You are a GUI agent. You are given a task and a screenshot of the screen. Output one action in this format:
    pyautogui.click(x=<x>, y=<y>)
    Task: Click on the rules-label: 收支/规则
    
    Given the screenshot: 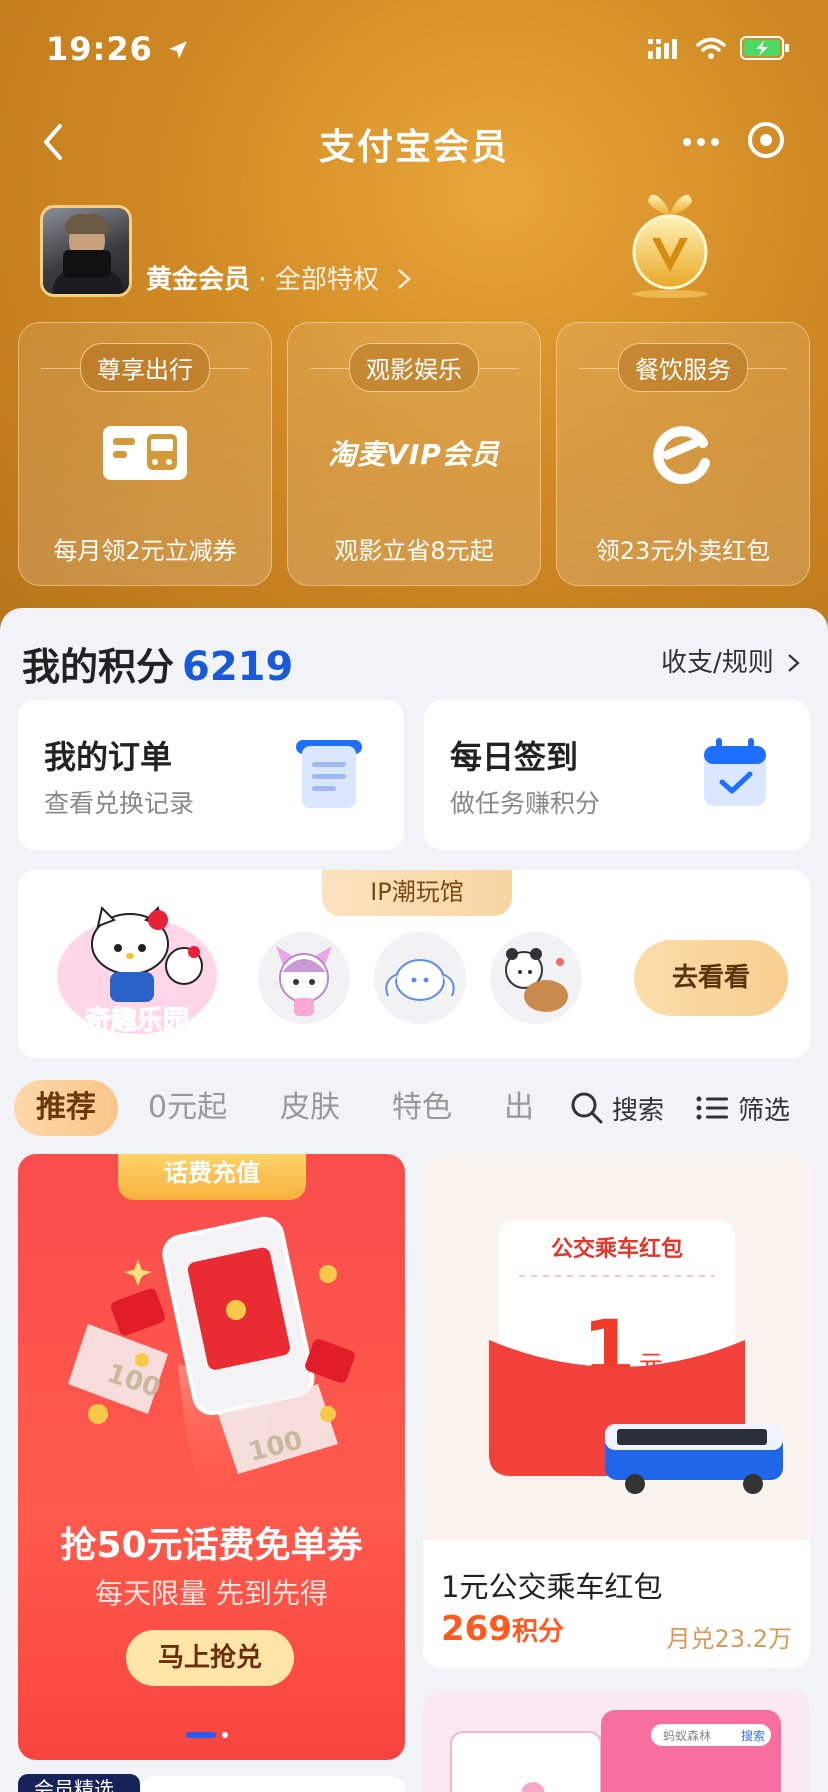 What is the action you would take?
    pyautogui.click(x=717, y=663)
    